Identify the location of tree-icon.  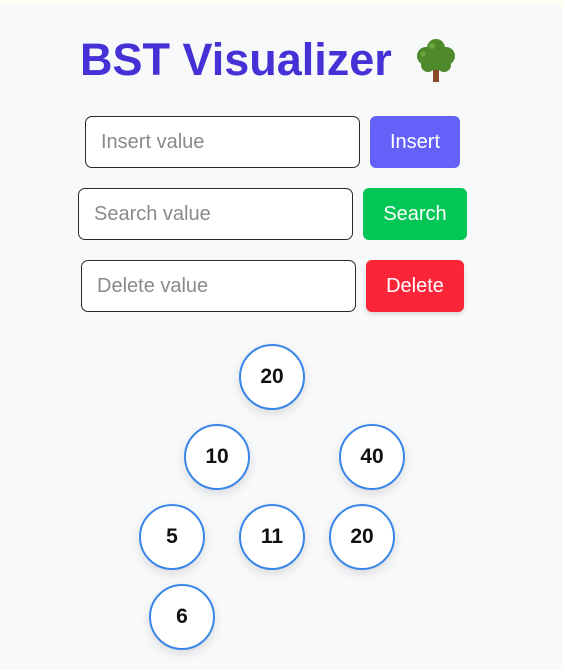
(436, 60).